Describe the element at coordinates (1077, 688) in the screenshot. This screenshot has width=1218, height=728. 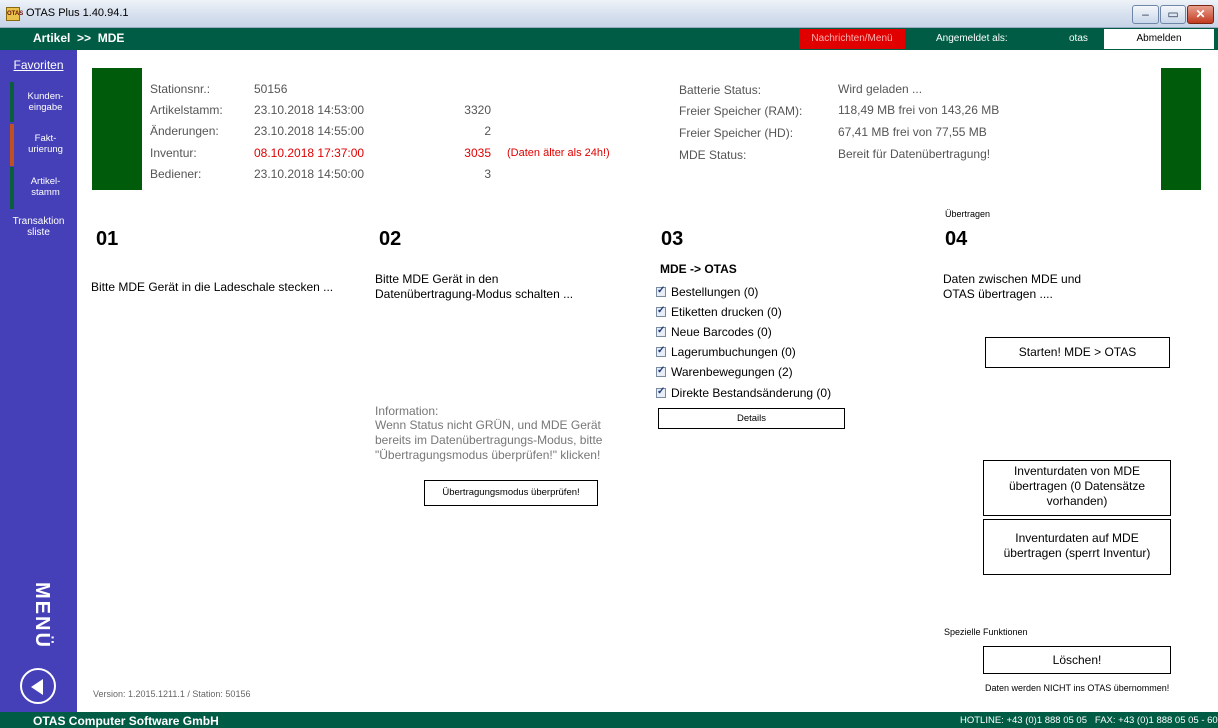
I see `delete-note: Daten werden NICHT ins OTAS übernommen!` at that location.